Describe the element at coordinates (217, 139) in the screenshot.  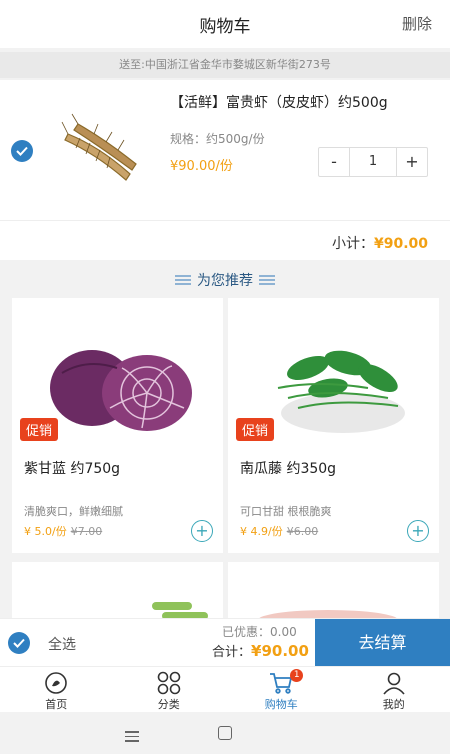
I see `item-spec: 规格：约500g/份` at that location.